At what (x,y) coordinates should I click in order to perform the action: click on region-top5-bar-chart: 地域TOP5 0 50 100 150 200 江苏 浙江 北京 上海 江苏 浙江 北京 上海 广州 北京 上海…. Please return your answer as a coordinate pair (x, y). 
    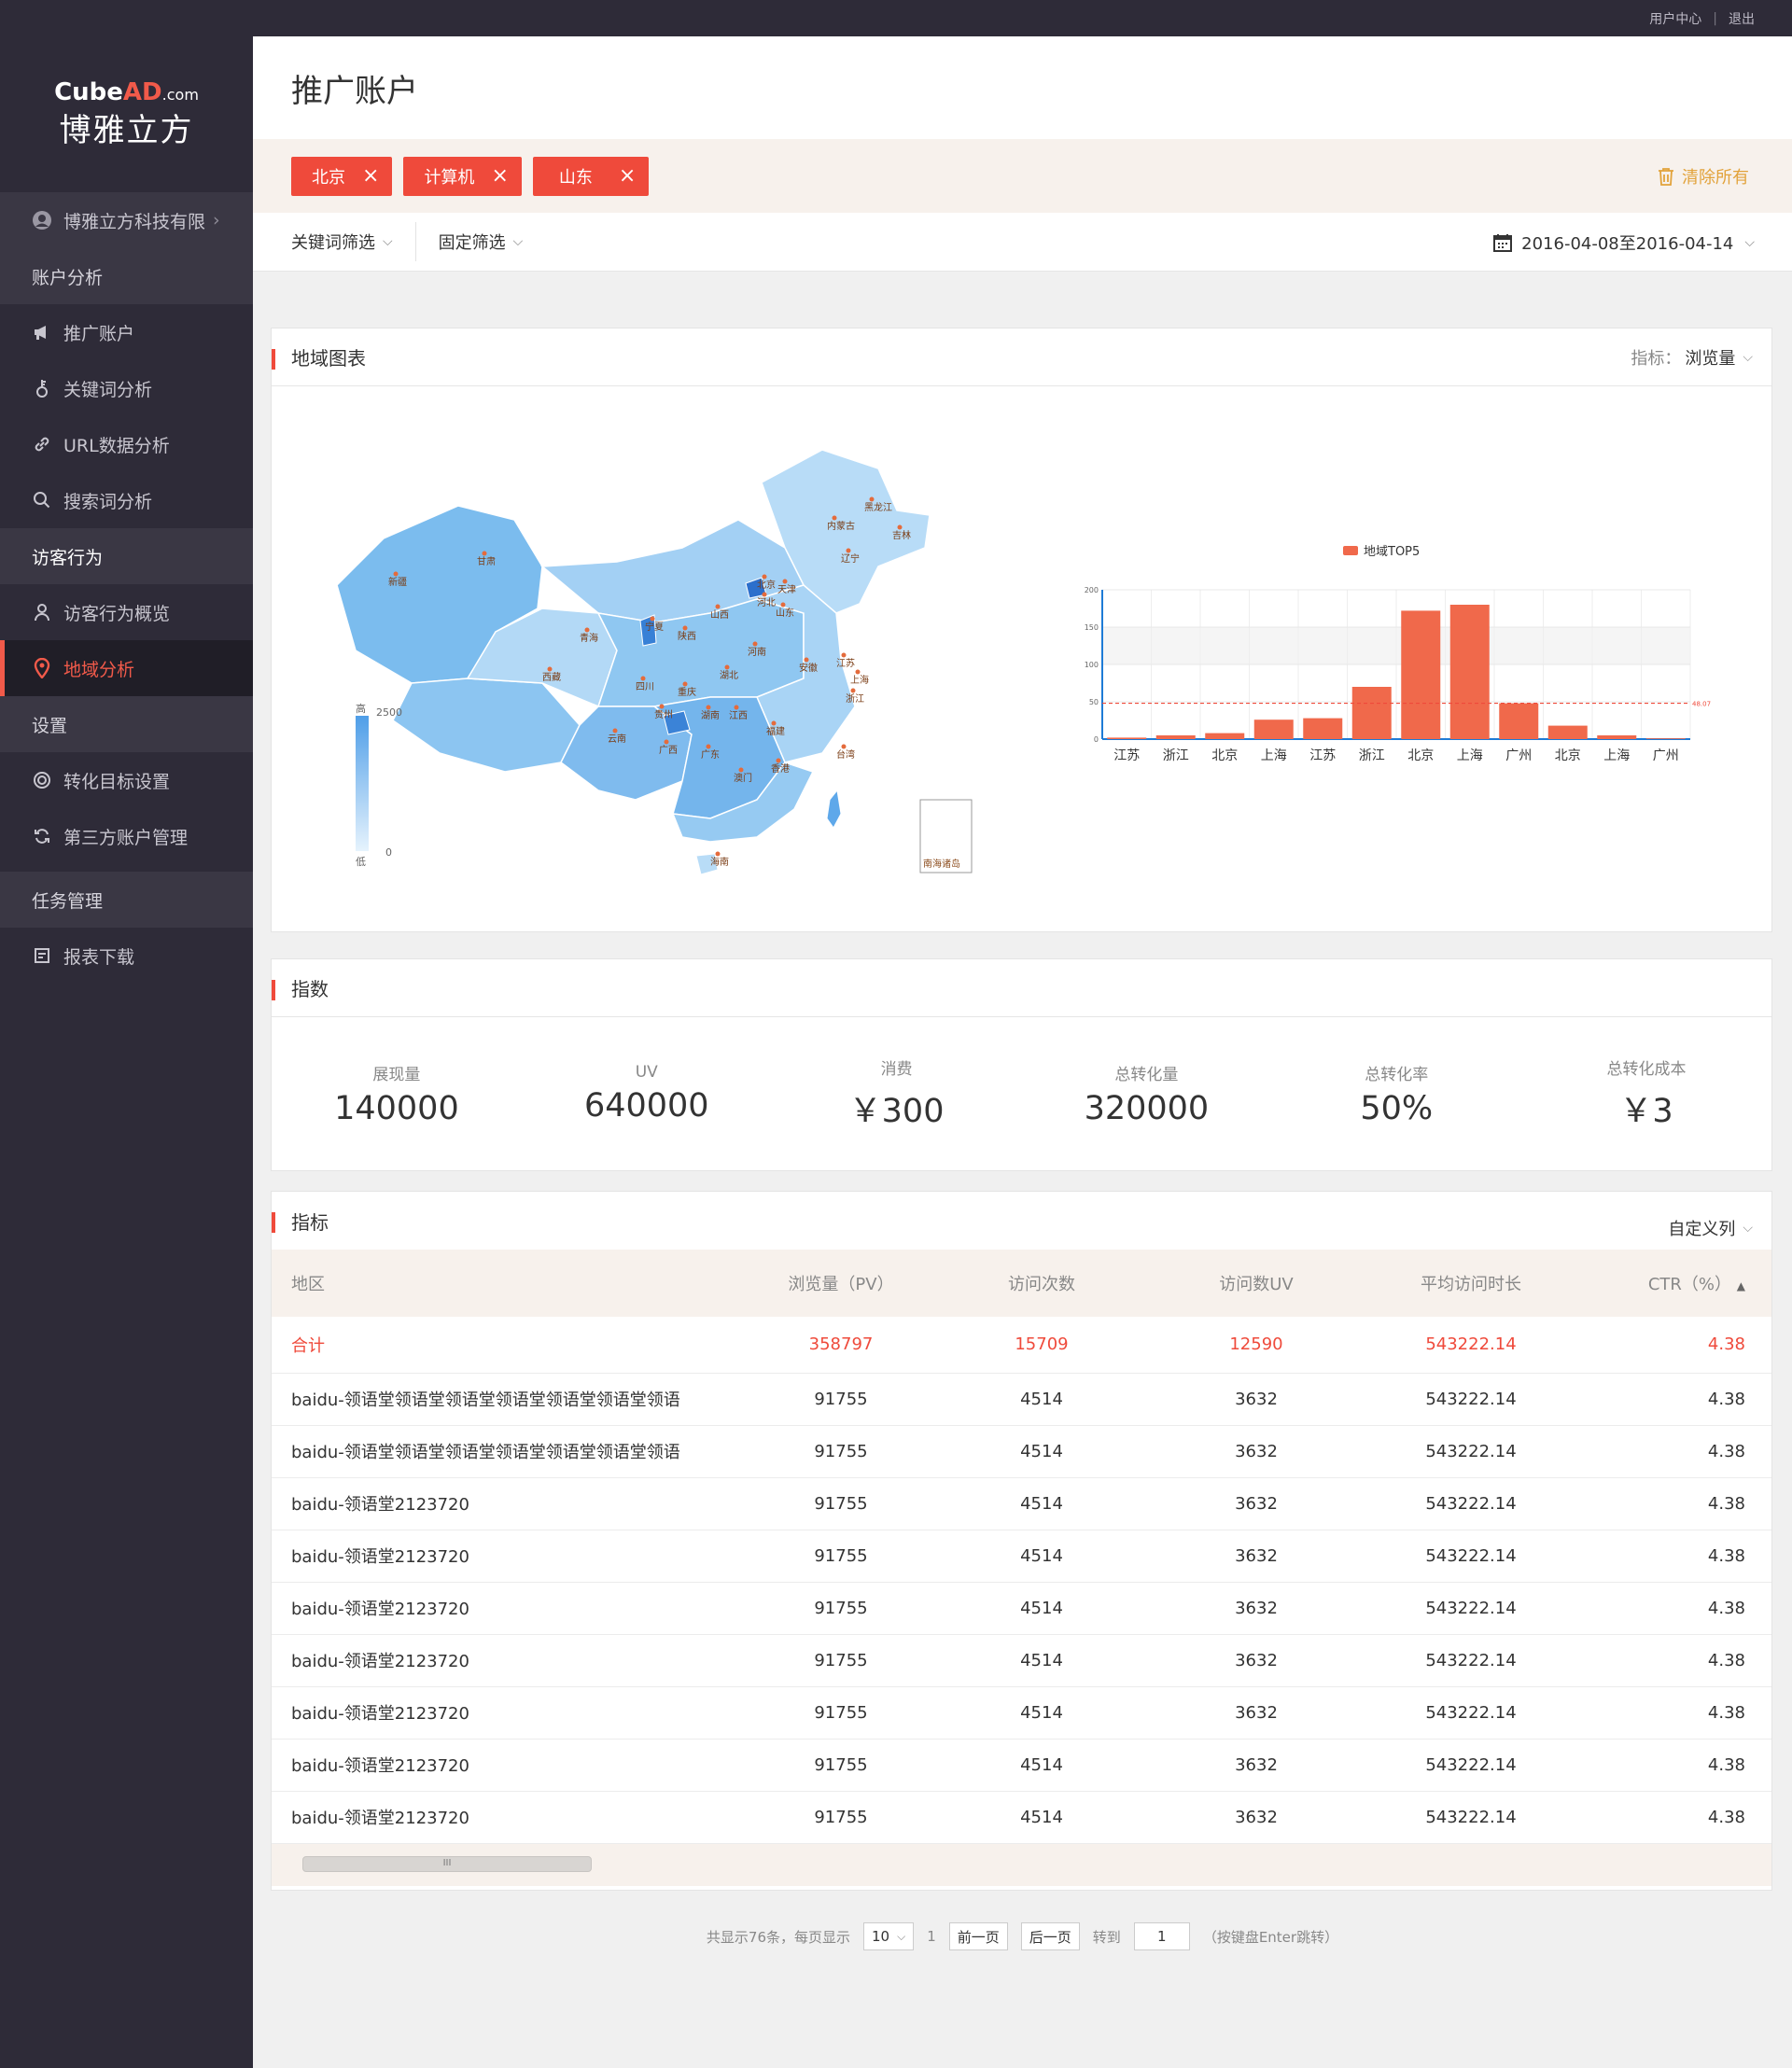
    Looking at the image, I should click on (1391, 683).